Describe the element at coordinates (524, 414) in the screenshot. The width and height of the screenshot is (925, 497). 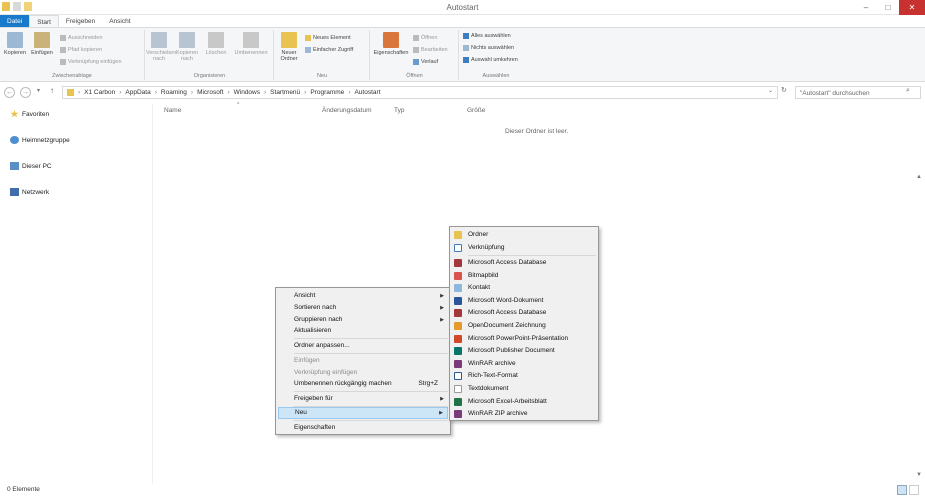
I see `new-winrar-zip-item: WinRAR ZIP archive` at that location.